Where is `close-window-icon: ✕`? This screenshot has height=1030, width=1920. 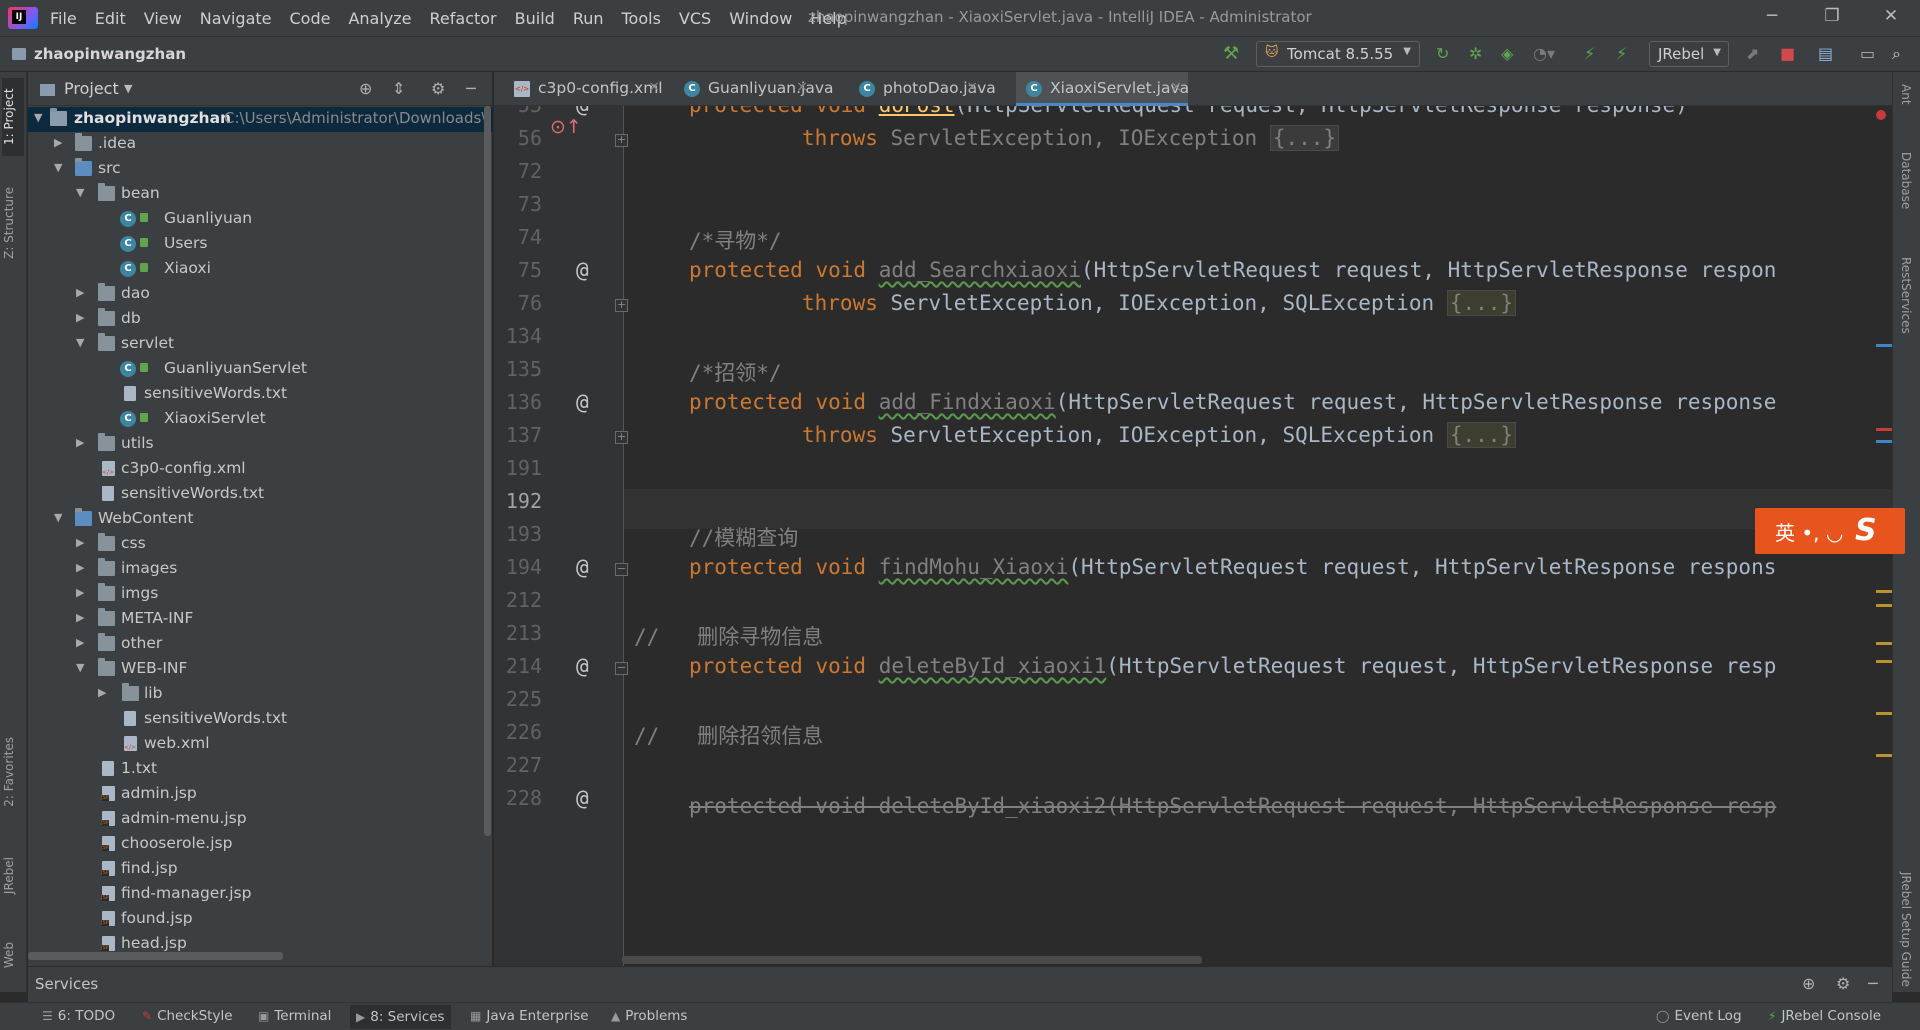 close-window-icon: ✕ is located at coordinates (1891, 16).